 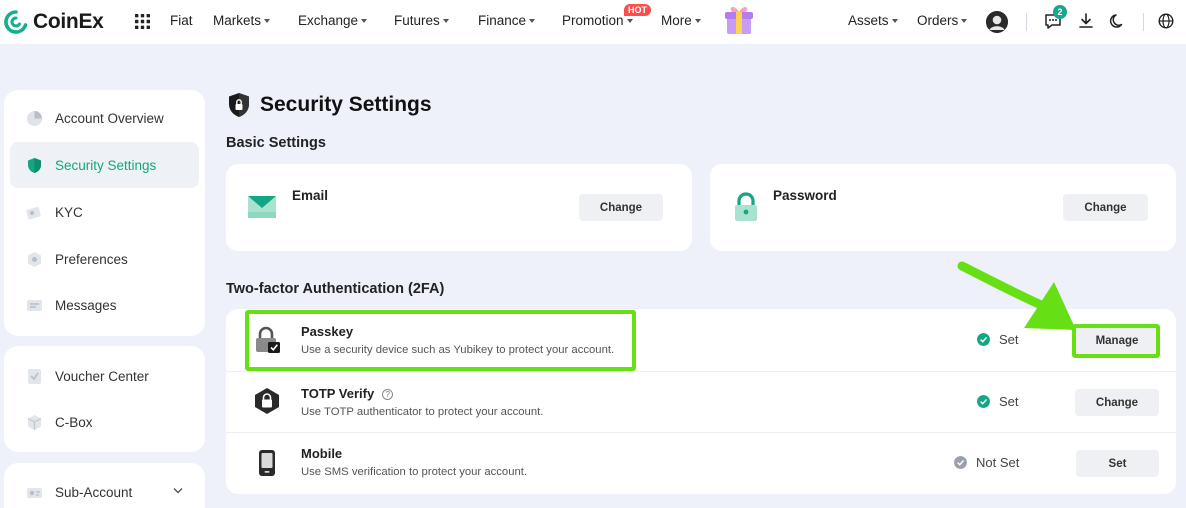 What do you see at coordinates (91, 259) in the screenshot?
I see `sidebar-item-label: Preferences` at bounding box center [91, 259].